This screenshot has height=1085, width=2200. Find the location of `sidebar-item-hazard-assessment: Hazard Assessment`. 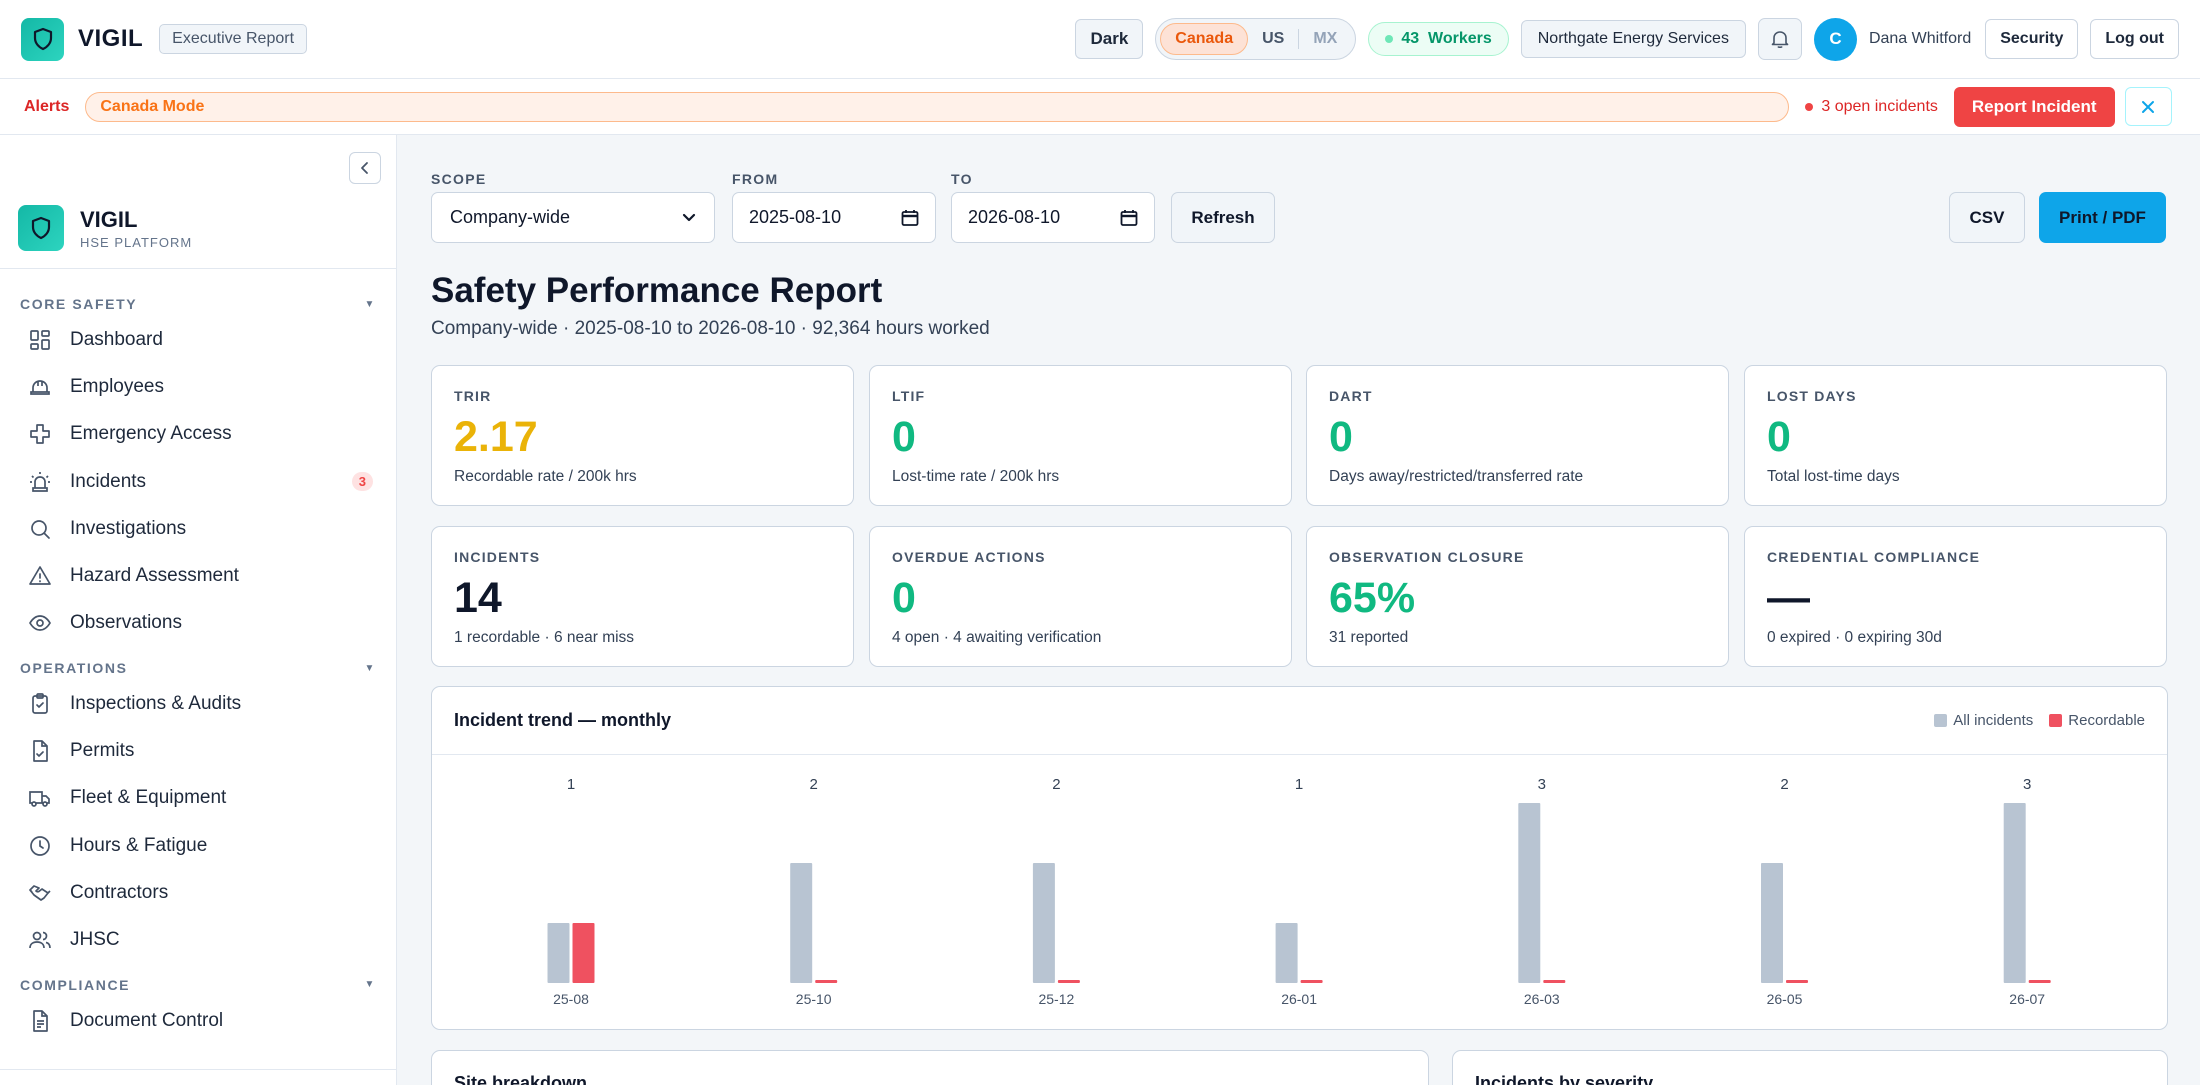

sidebar-item-hazard-assessment: Hazard Assessment is located at coordinates (198, 575).